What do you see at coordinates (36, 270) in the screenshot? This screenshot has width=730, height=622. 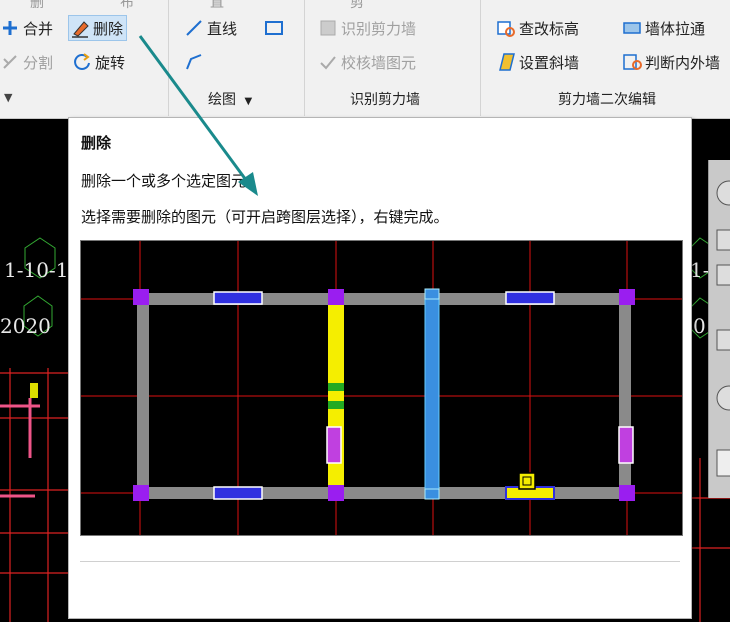 I see `cad-text-axis-1: 1-10-1` at bounding box center [36, 270].